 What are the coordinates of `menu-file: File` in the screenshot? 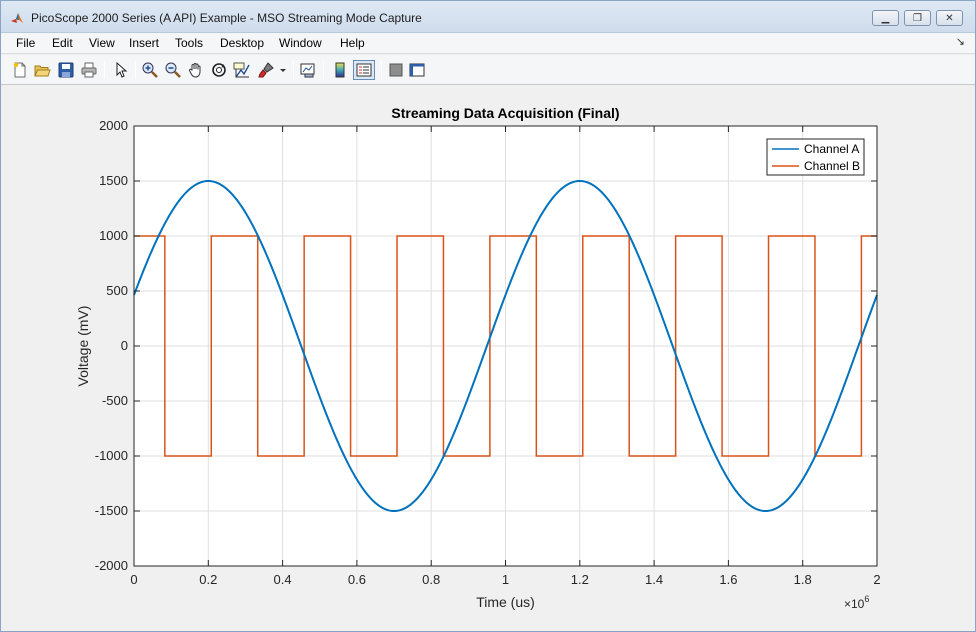 It's located at (25, 43).